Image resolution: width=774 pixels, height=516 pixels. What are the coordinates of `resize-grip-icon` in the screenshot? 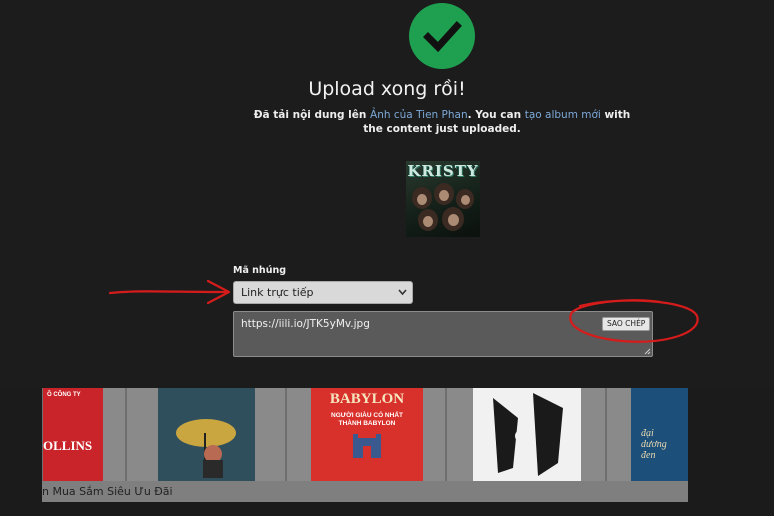 It's located at (647, 351).